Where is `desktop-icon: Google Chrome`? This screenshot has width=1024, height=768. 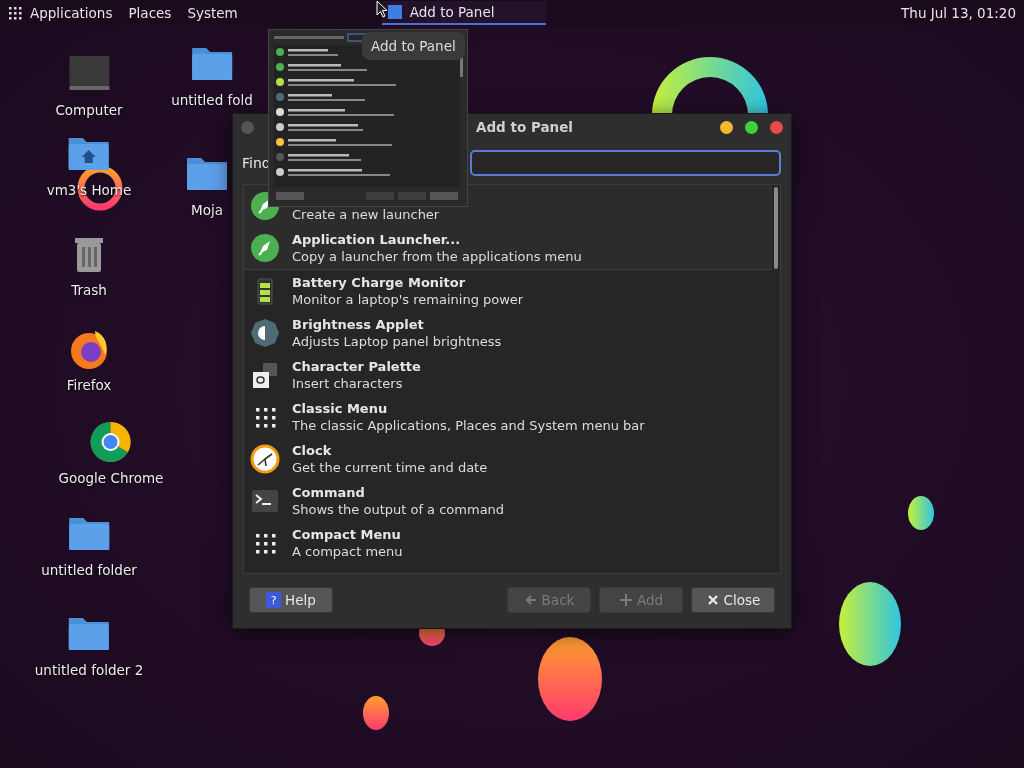 desktop-icon: Google Chrome is located at coordinates (111, 452).